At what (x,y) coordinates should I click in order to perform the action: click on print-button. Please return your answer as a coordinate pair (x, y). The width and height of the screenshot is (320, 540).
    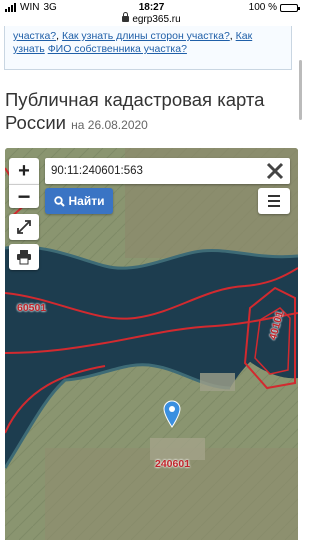
    Looking at the image, I should click on (24, 257).